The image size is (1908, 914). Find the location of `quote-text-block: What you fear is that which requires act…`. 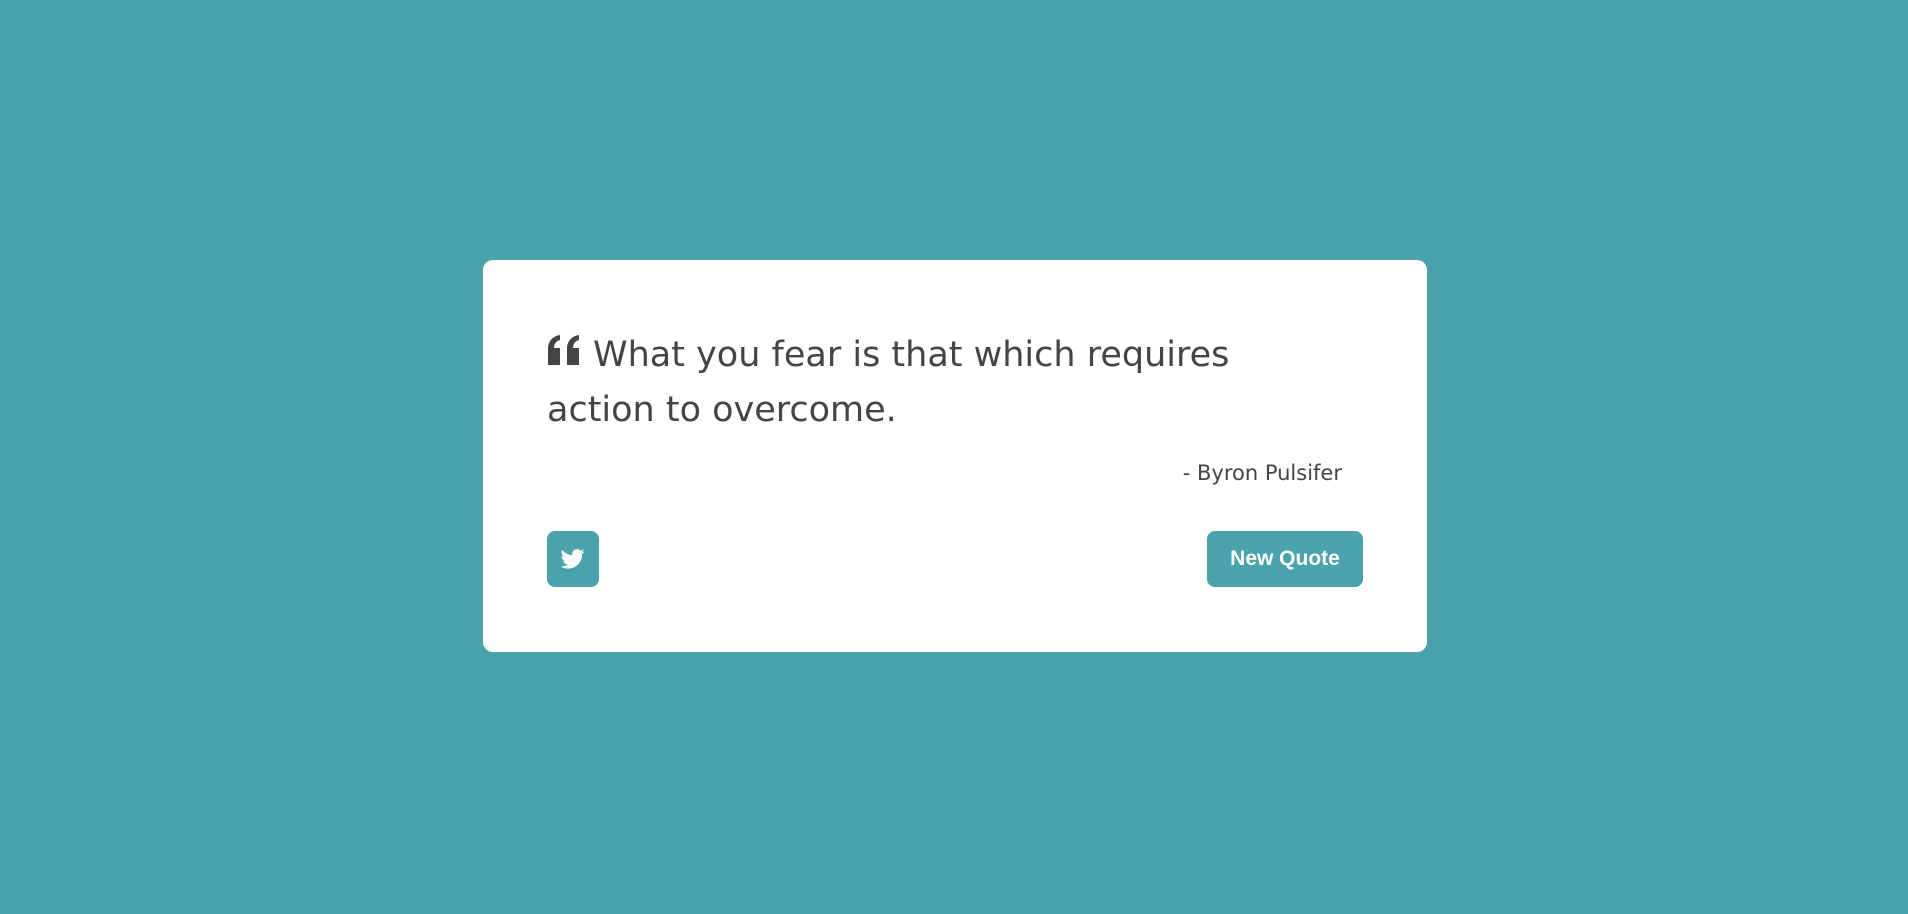

quote-text-block: What you fear is that which requires act… is located at coordinates (907, 383).